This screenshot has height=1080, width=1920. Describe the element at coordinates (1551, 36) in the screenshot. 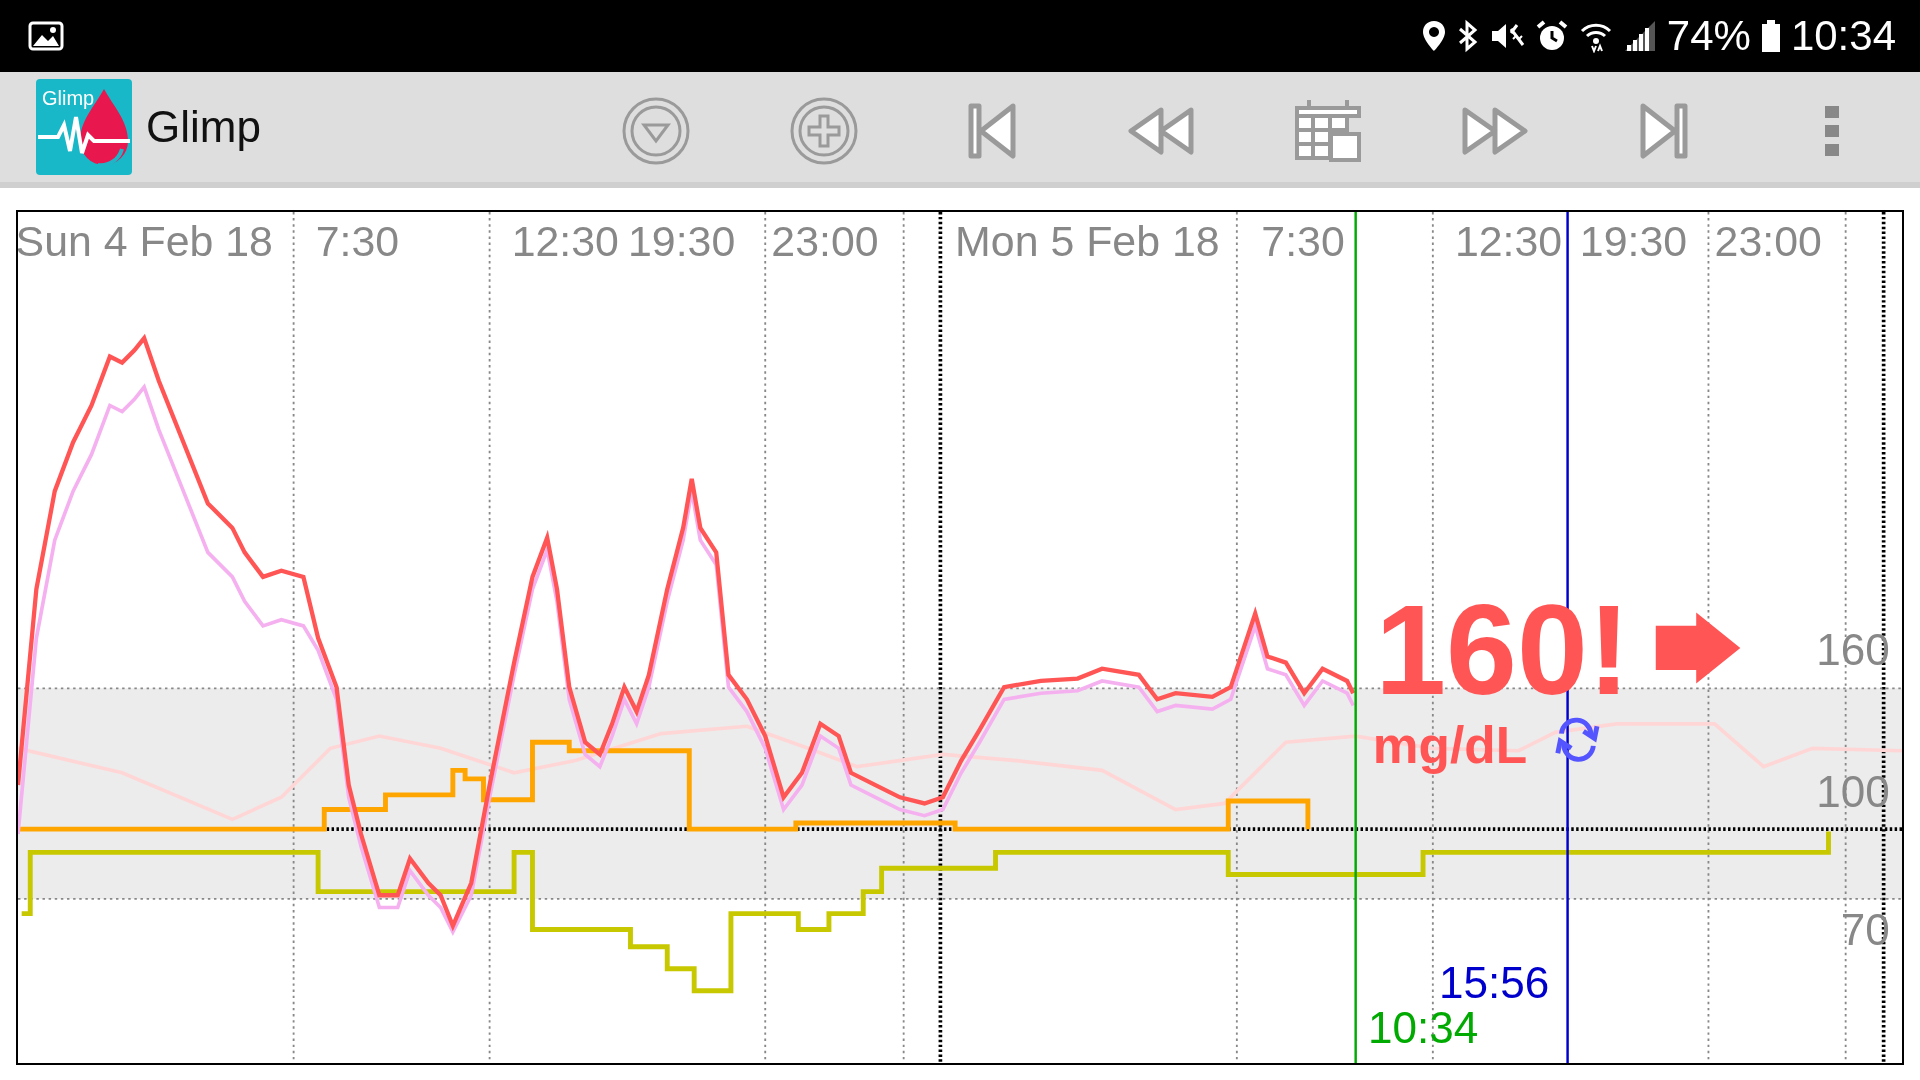

I see `alarm-icon` at that location.